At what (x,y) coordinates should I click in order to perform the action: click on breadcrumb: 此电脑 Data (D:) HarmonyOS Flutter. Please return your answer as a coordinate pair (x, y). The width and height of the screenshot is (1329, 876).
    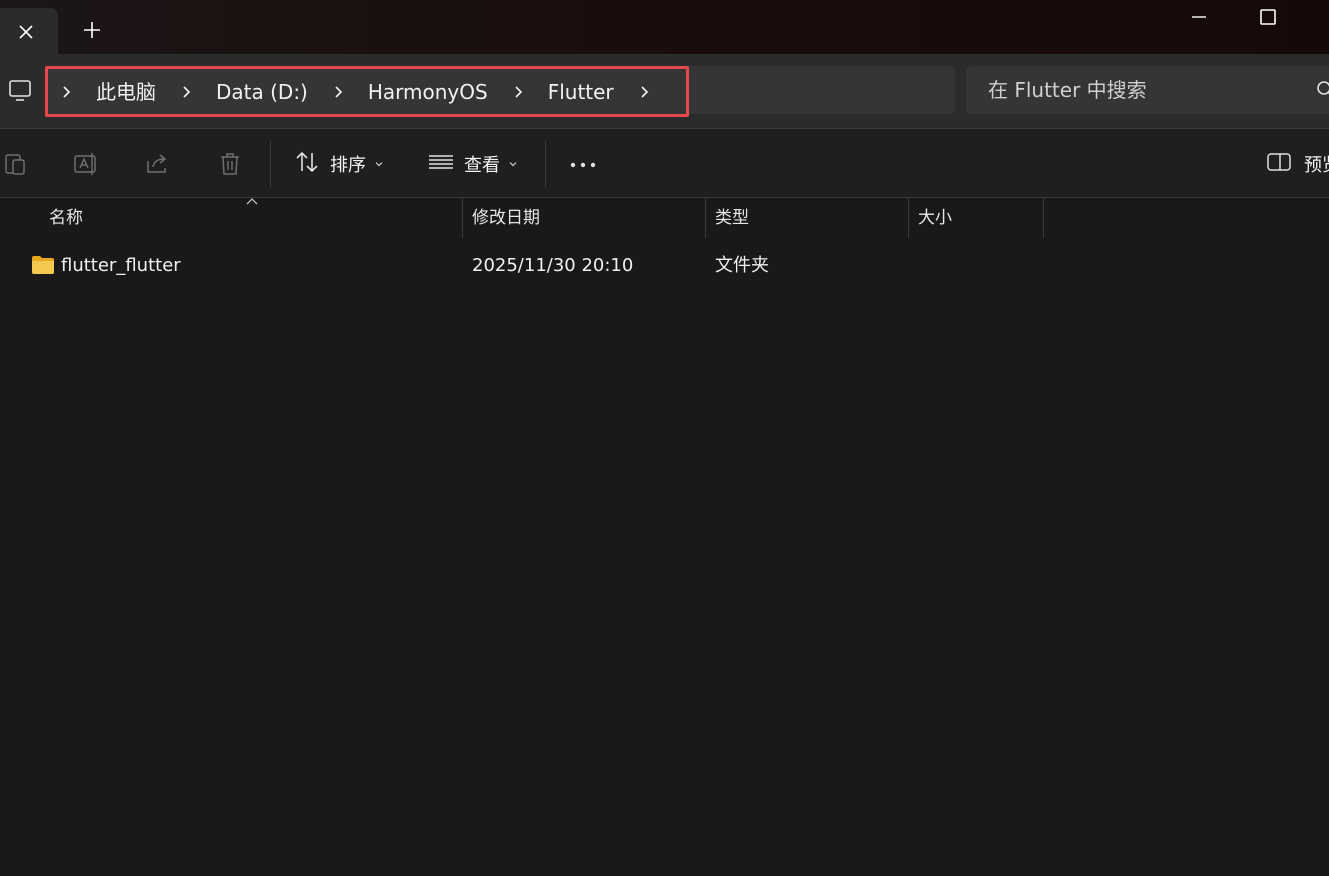
    Looking at the image, I should click on (367, 91).